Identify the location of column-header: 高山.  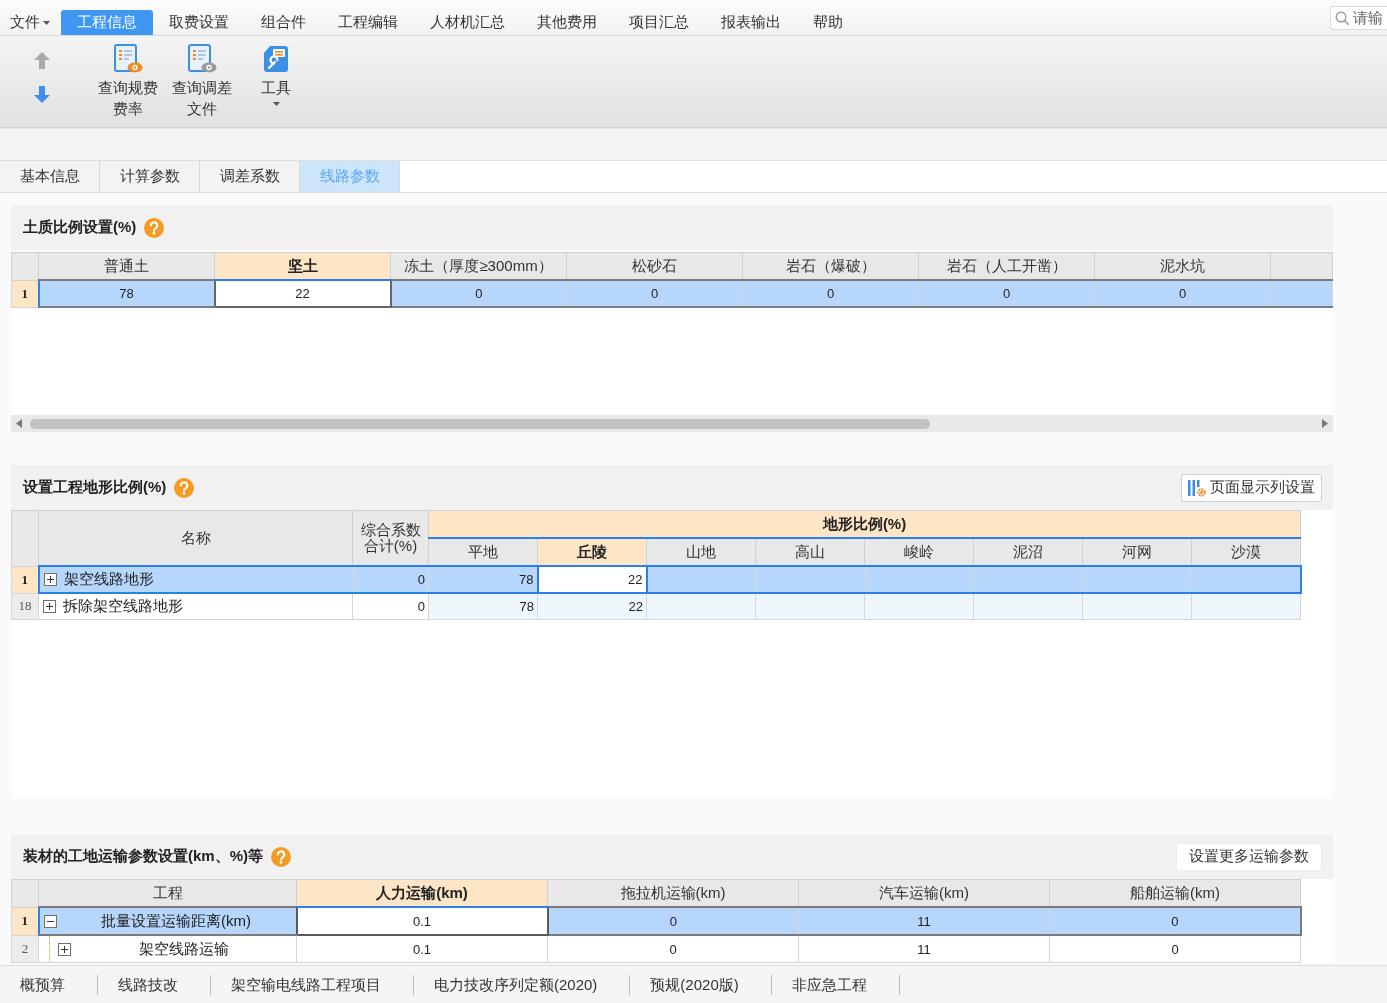
(810, 552).